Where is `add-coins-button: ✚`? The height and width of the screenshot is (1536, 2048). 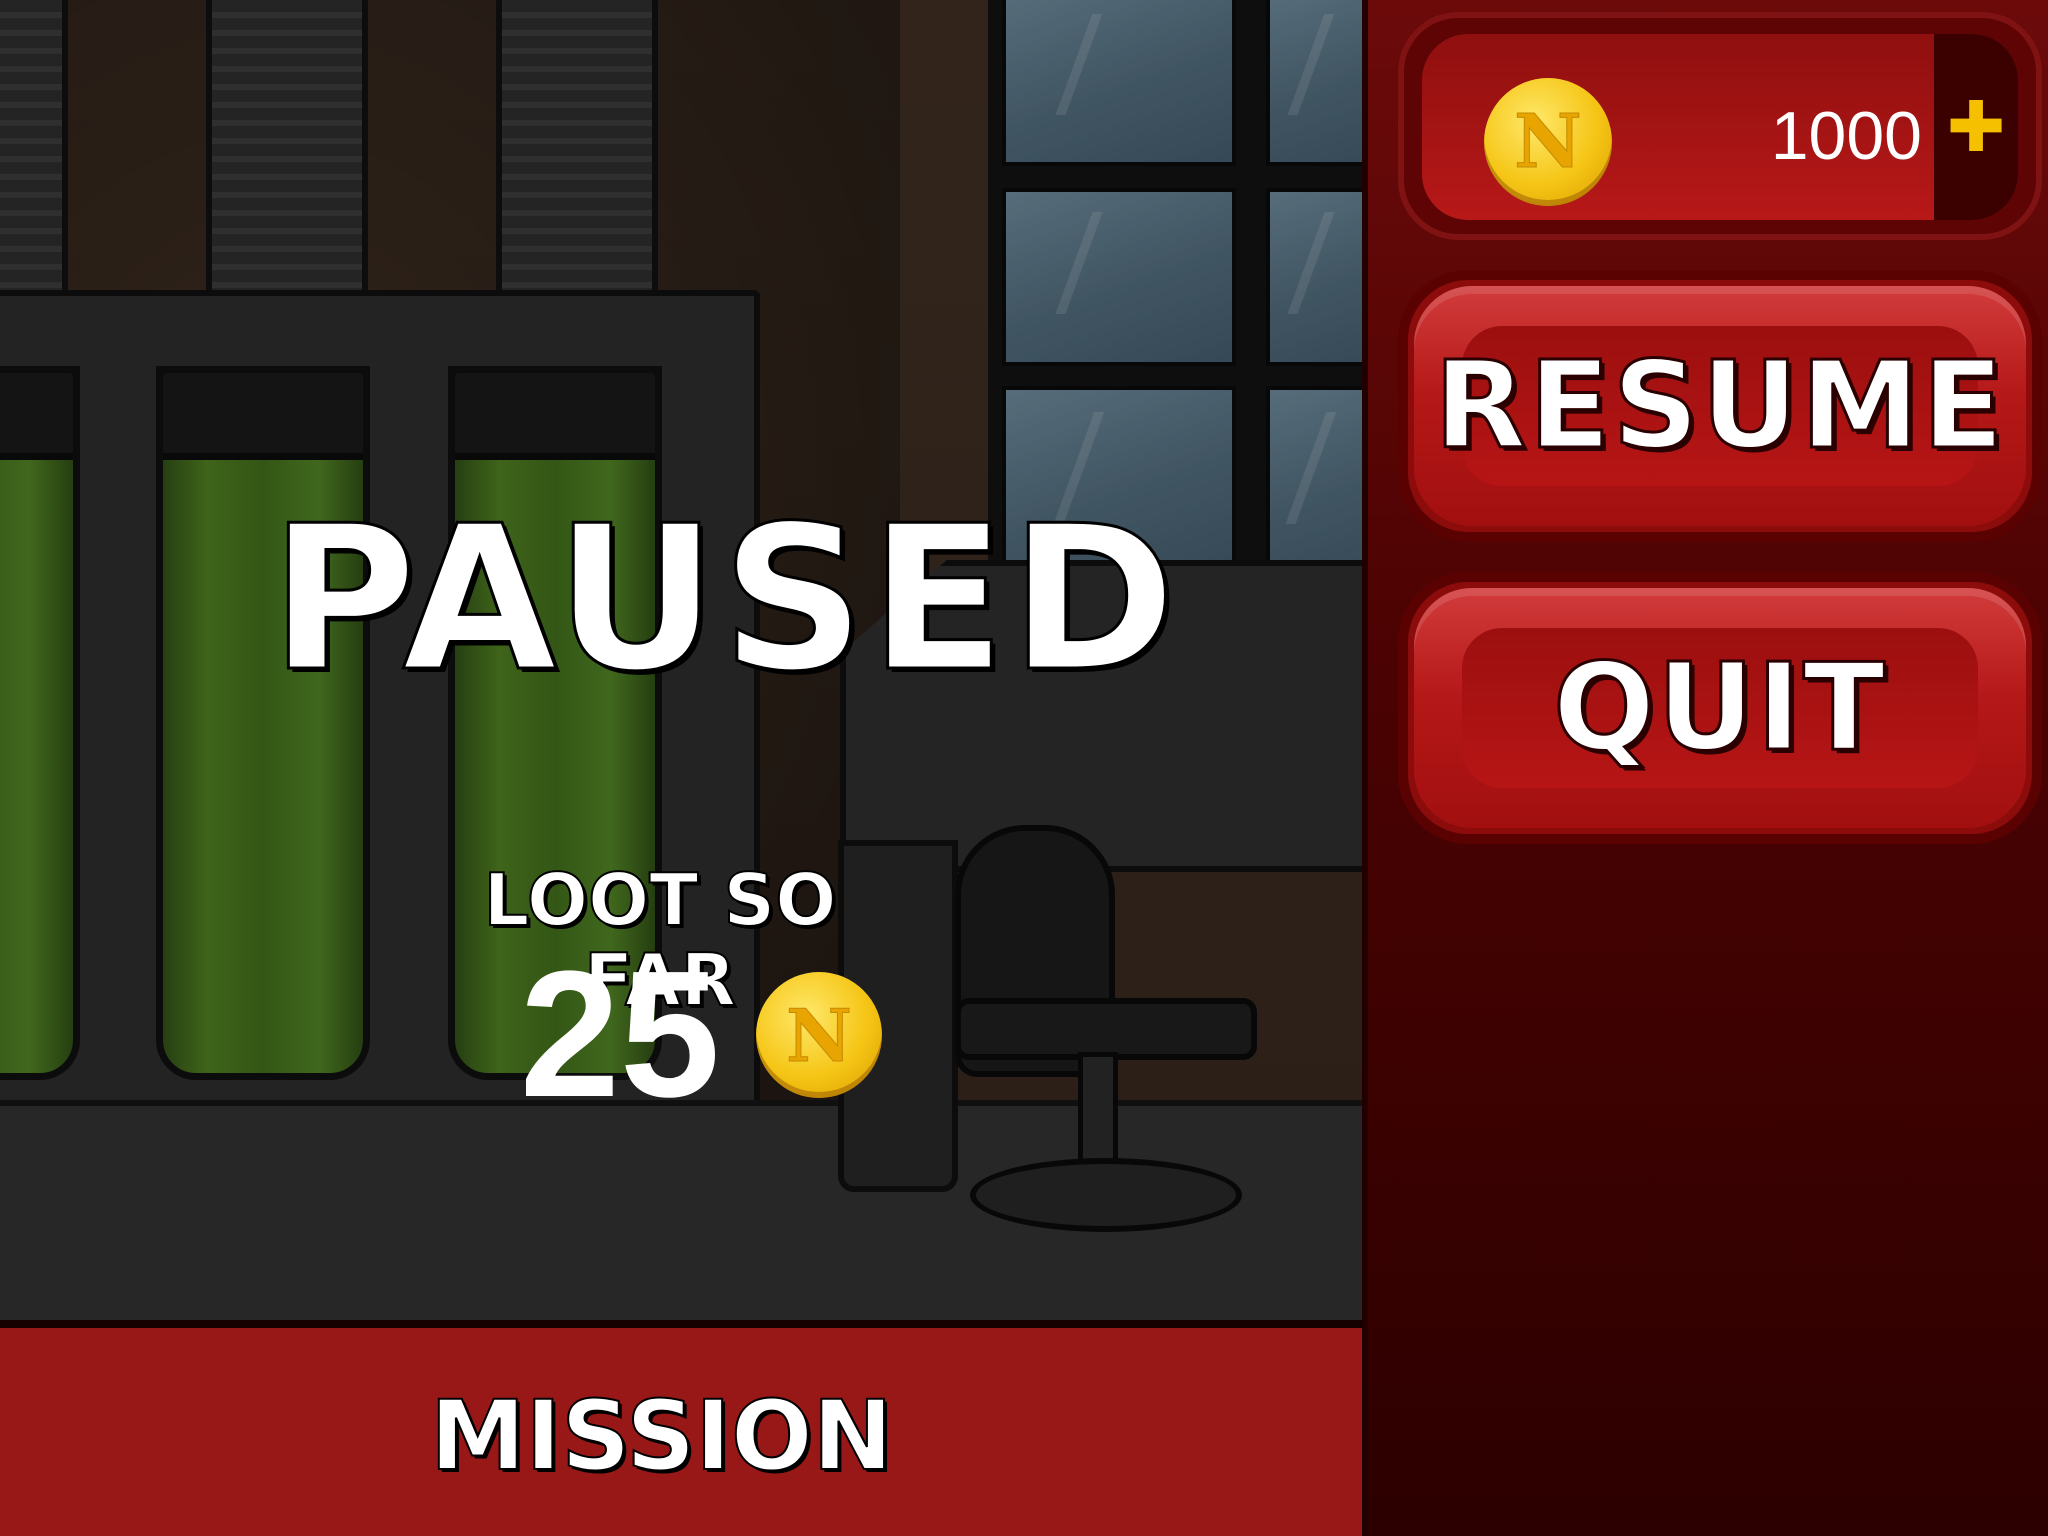 add-coins-button: ✚ is located at coordinates (1976, 127).